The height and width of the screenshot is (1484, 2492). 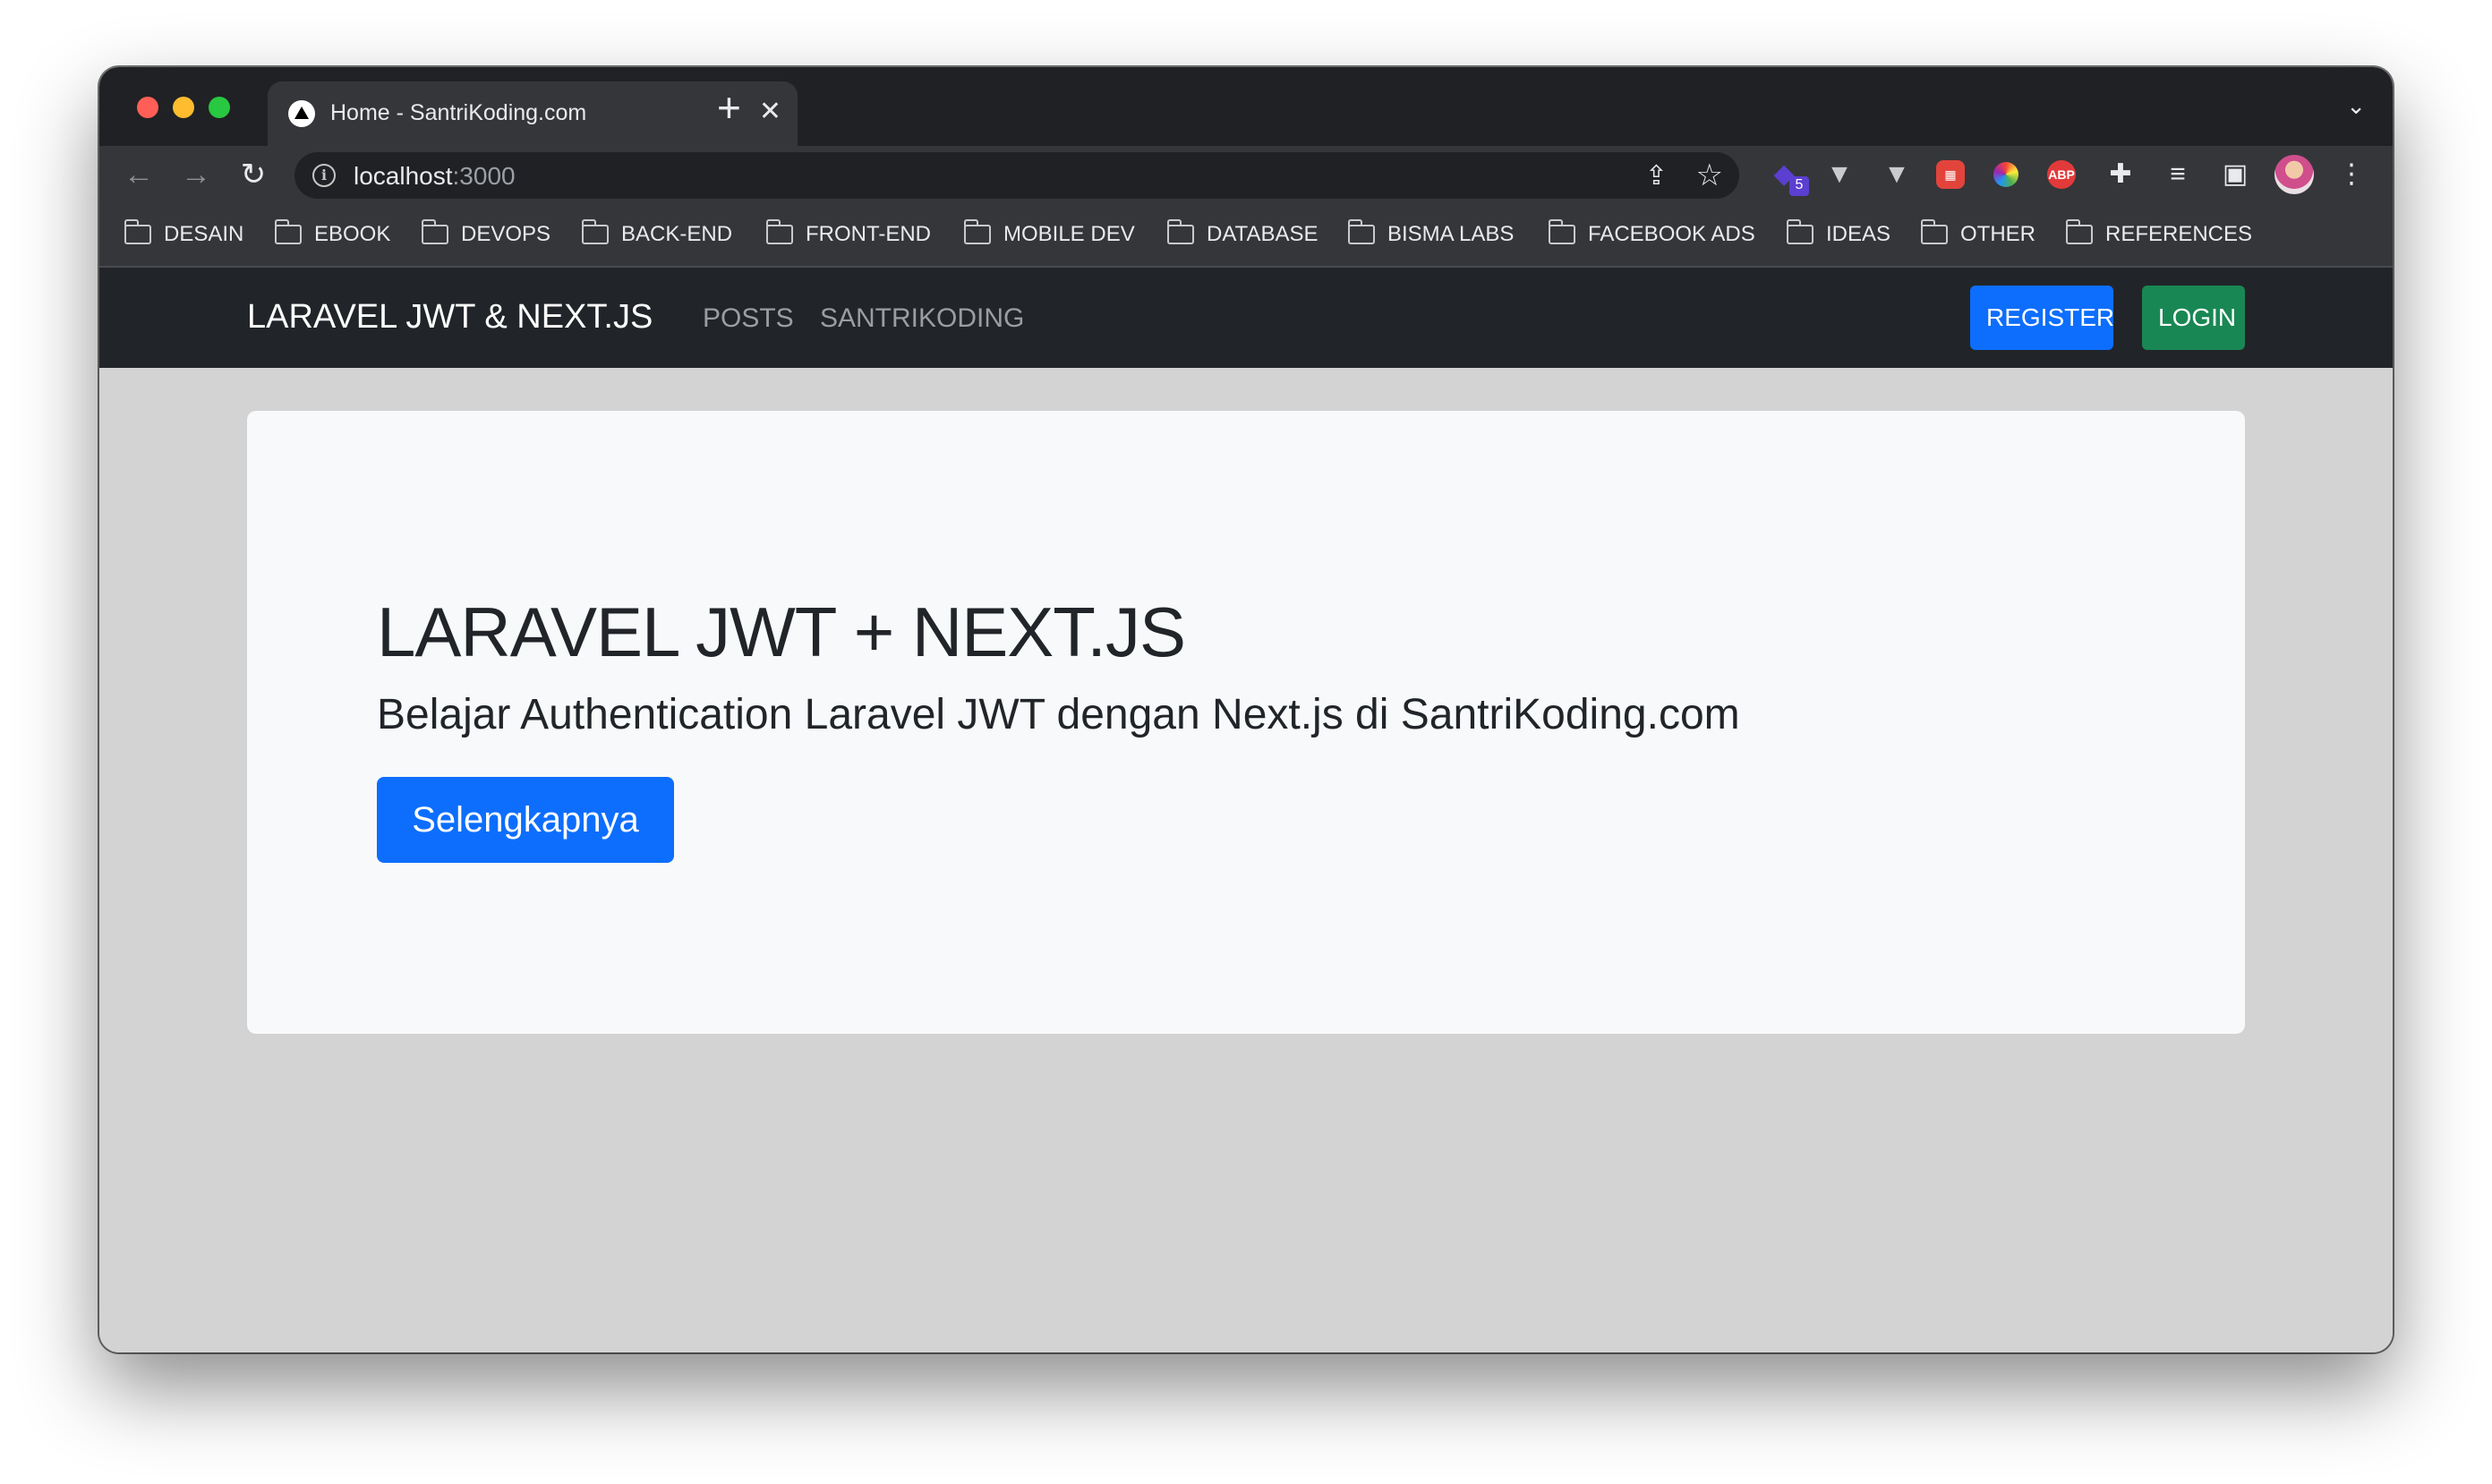 I want to click on bookmark-folder: BISMA LABS, so click(x=1431, y=233).